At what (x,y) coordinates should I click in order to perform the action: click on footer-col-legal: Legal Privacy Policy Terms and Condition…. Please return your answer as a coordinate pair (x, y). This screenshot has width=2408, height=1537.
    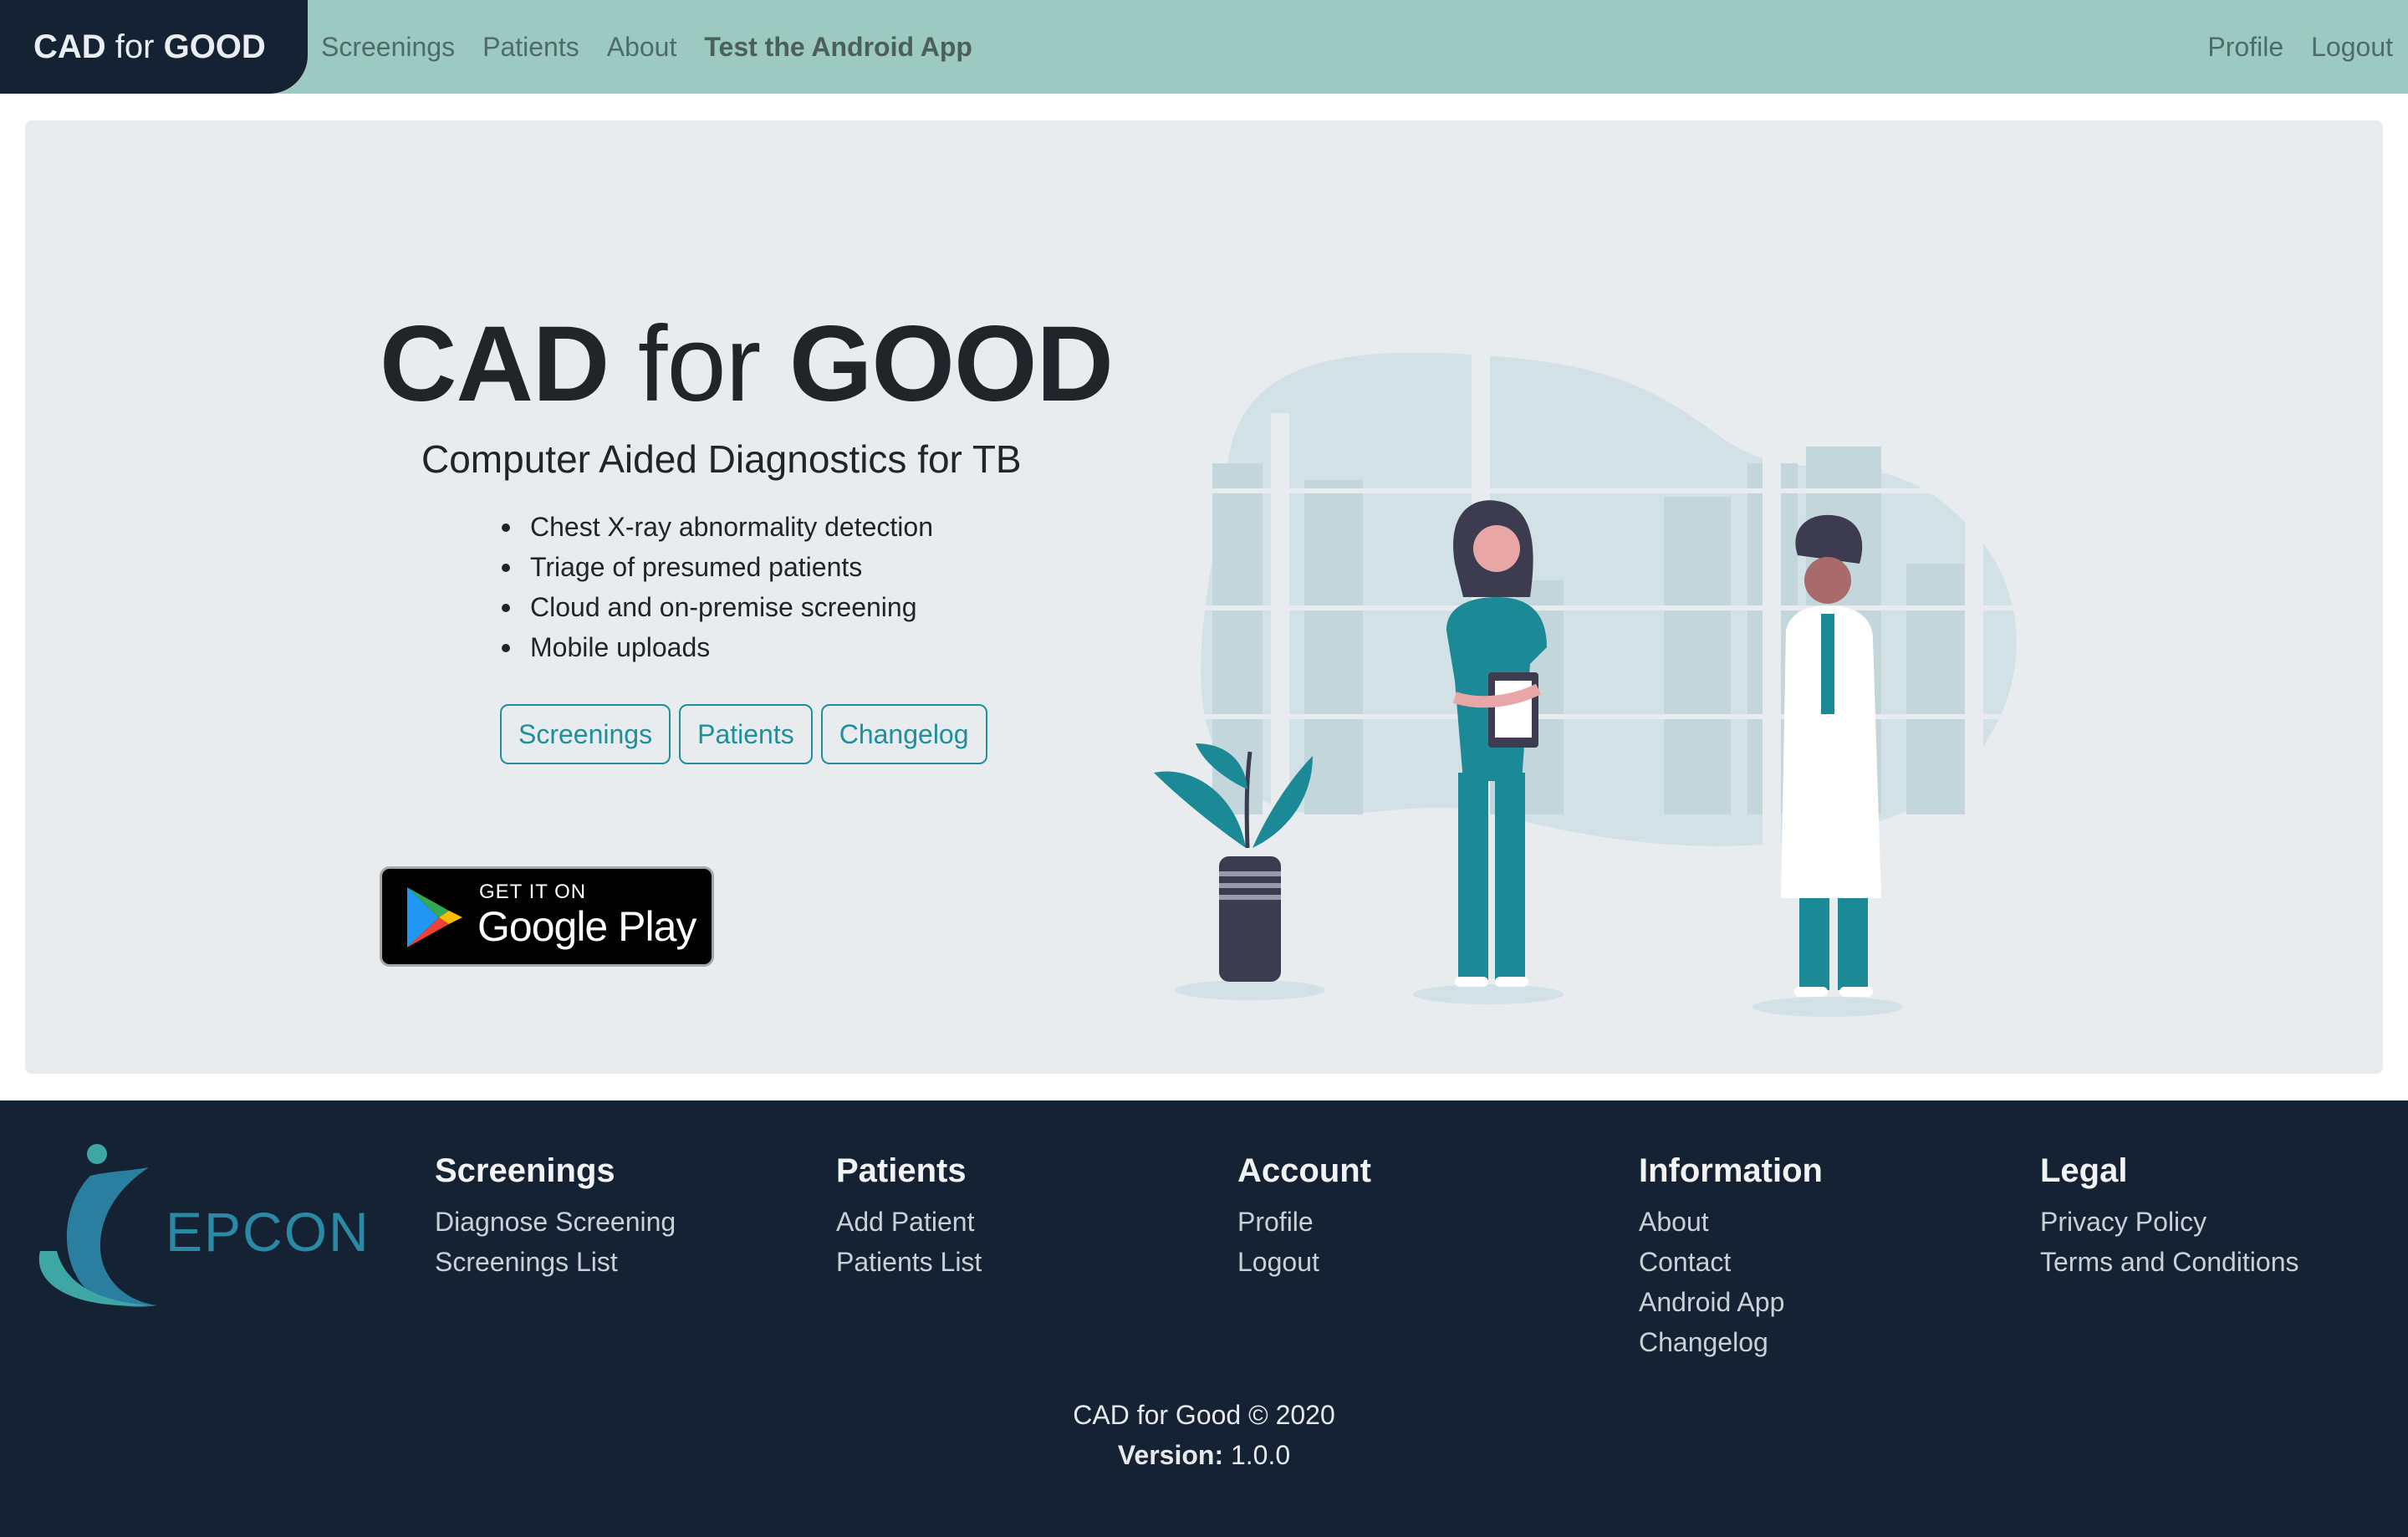
    Looking at the image, I should click on (2169, 1217).